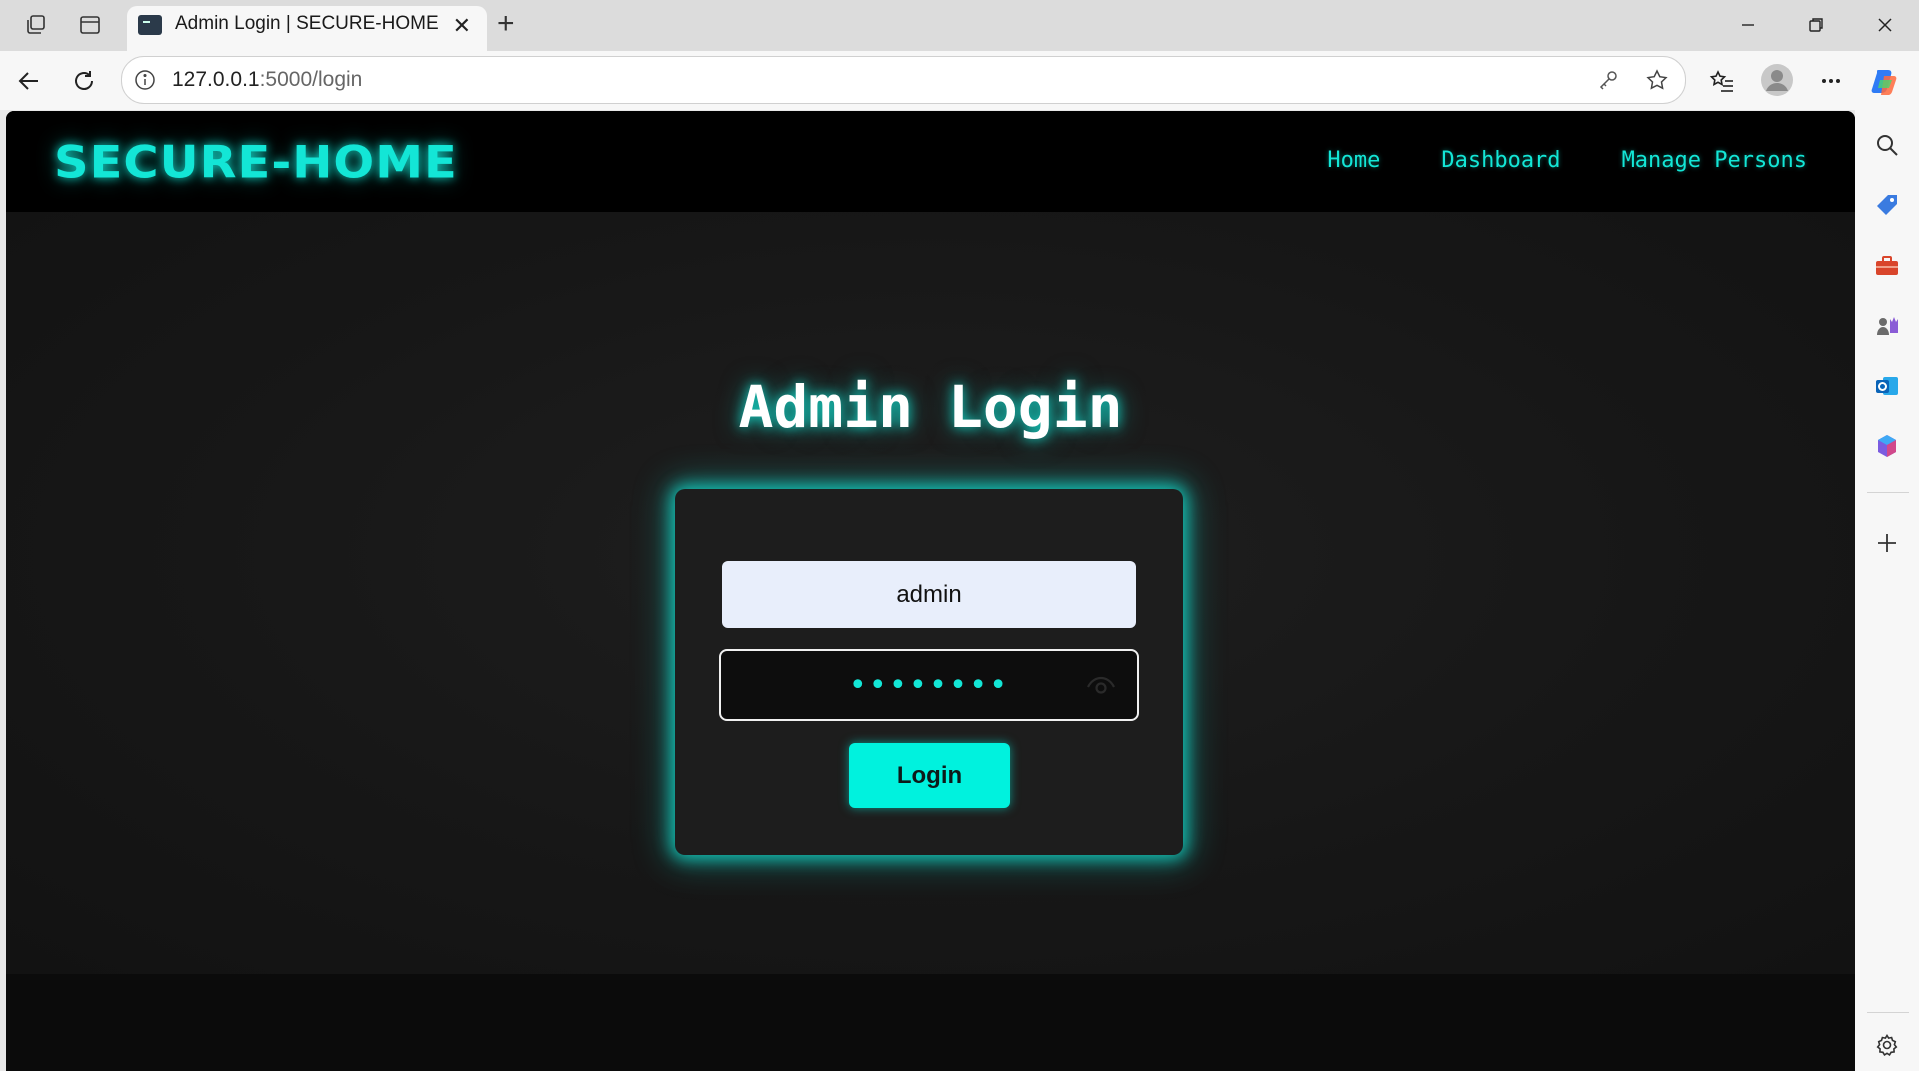 The width and height of the screenshot is (1919, 1071). What do you see at coordinates (1748, 25) in the screenshot?
I see `minimize-icon` at bounding box center [1748, 25].